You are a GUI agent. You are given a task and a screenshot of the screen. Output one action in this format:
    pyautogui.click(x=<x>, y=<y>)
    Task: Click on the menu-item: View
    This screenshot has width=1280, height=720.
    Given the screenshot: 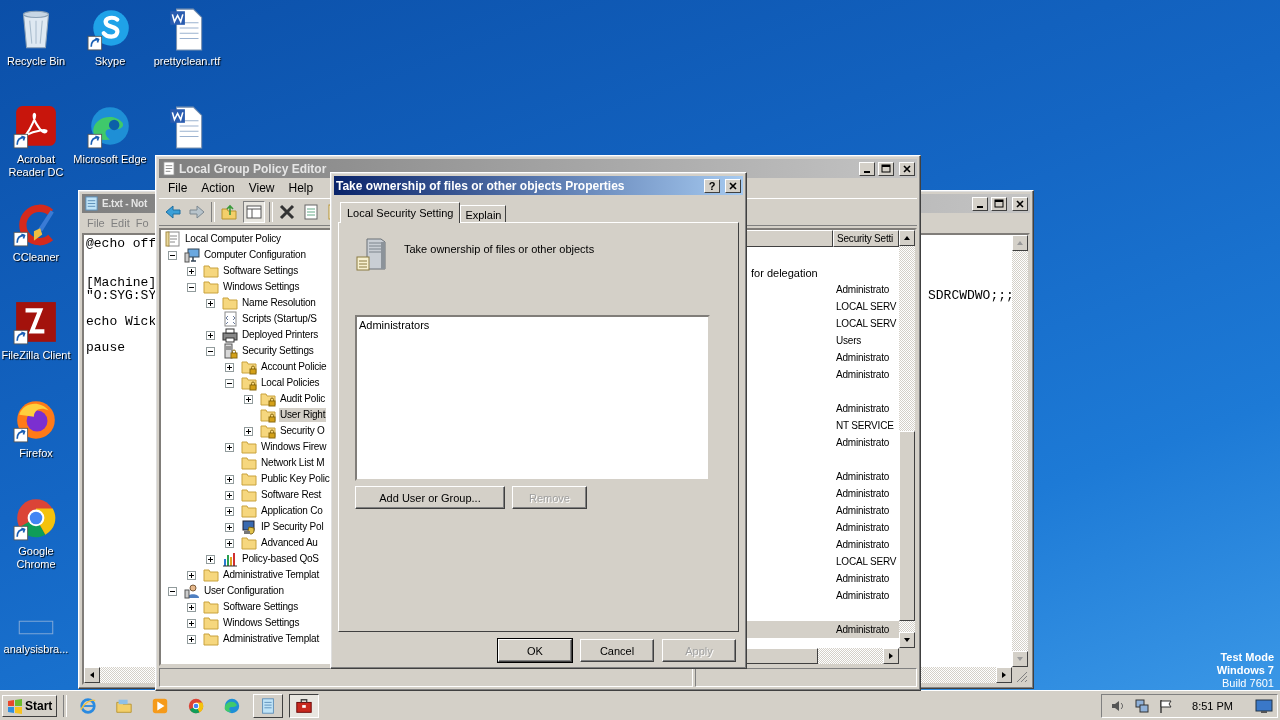 What is the action you would take?
    pyautogui.click(x=261, y=188)
    